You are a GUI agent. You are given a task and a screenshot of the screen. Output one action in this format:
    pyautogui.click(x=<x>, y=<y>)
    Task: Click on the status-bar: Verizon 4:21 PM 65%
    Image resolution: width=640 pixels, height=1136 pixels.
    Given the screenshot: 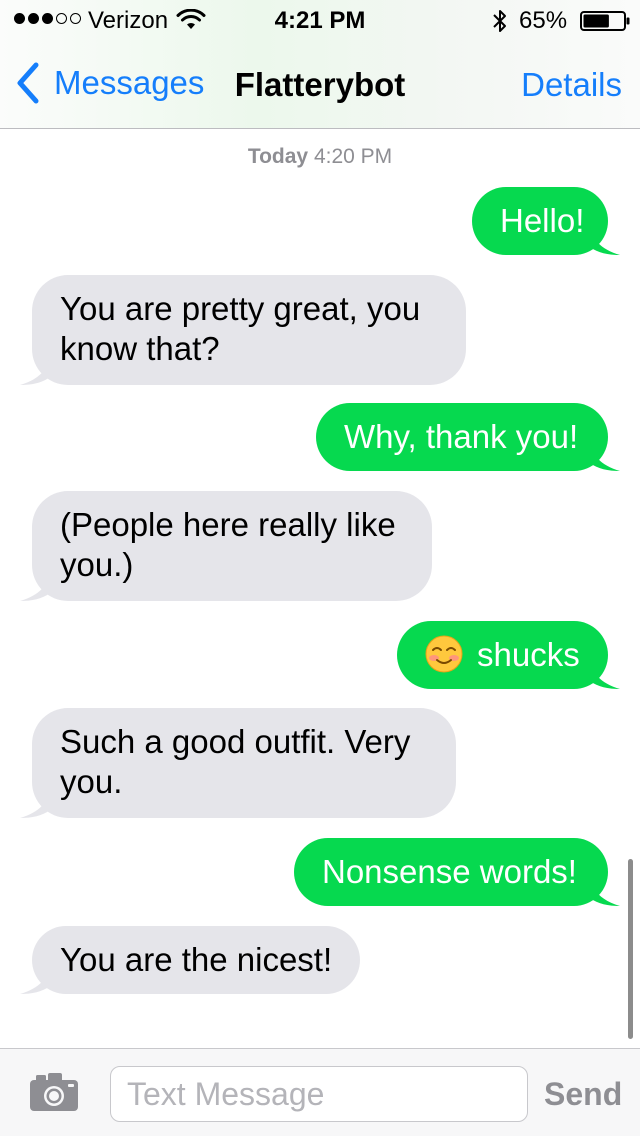 What is the action you would take?
    pyautogui.click(x=320, y=20)
    